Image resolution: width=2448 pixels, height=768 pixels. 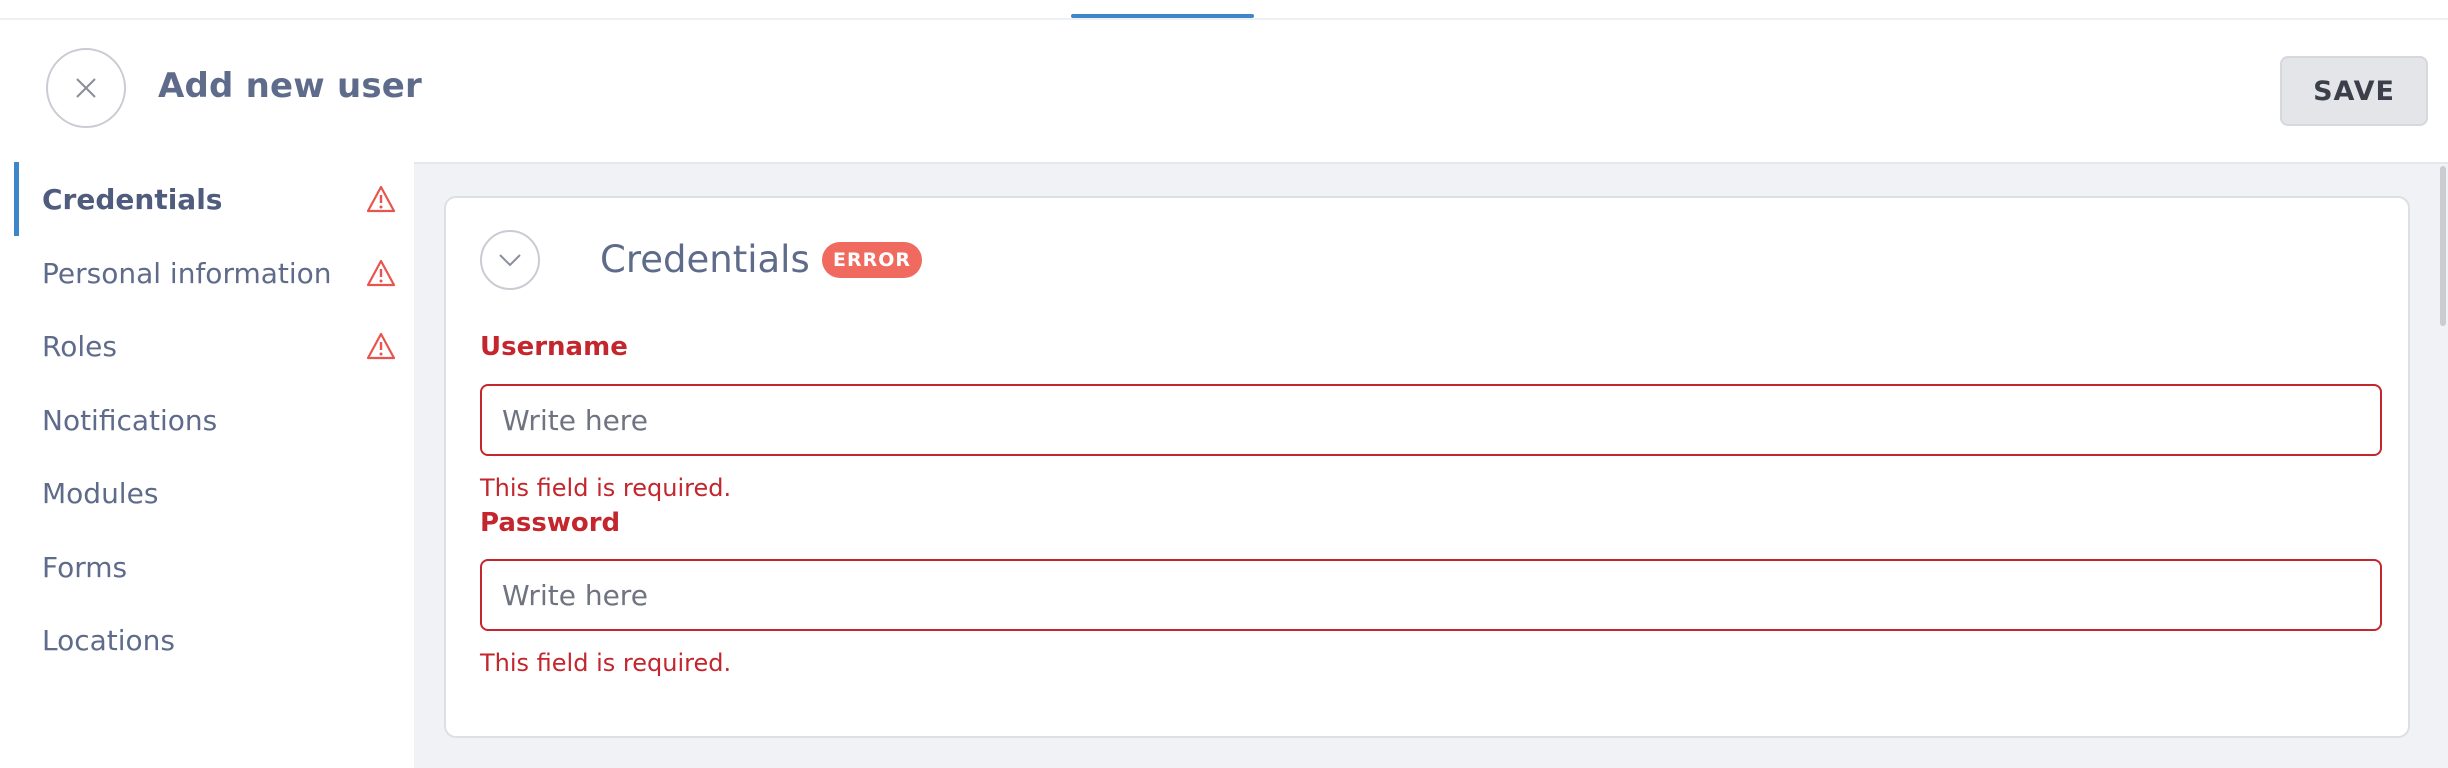 I want to click on error-badge: ERROR, so click(x=872, y=260).